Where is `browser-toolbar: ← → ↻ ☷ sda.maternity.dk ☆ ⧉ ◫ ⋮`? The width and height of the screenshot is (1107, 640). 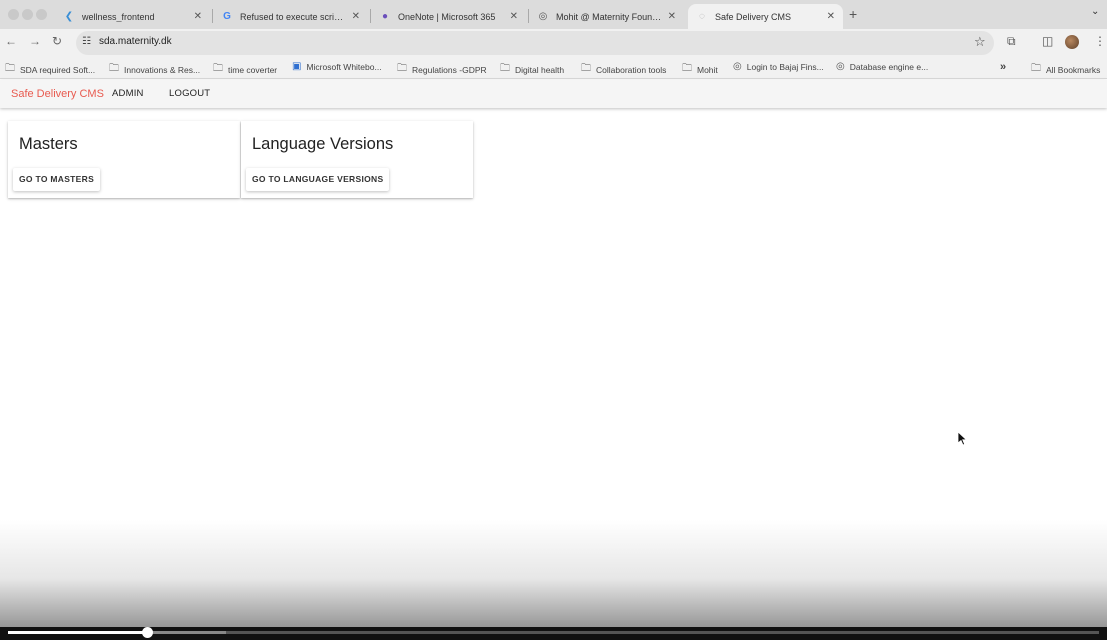 browser-toolbar: ← → ↻ ☷ sda.maternity.dk ☆ ⧉ ◫ ⋮ is located at coordinates (553, 42).